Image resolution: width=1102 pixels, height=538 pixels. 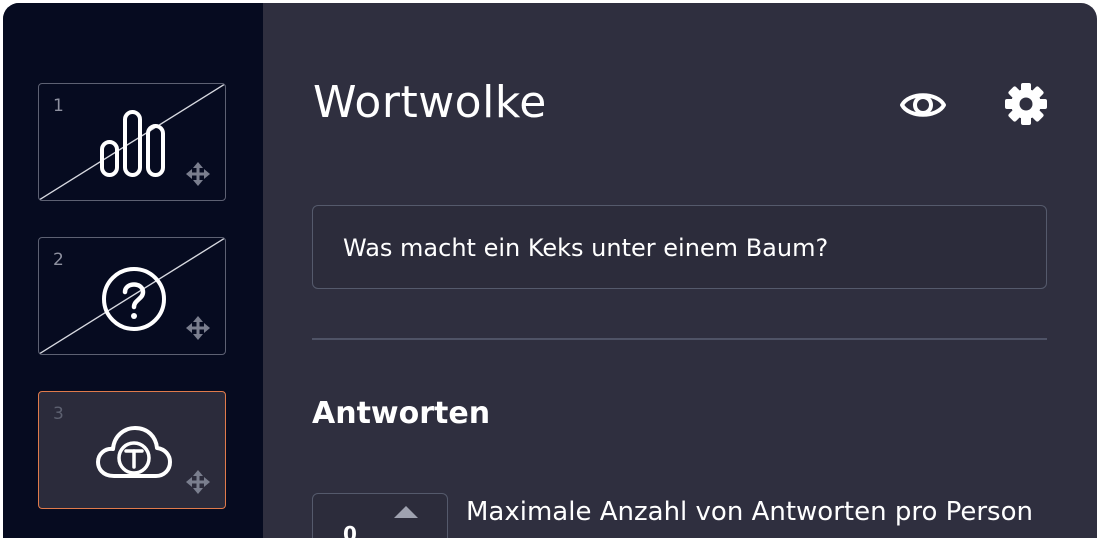 I want to click on question-input, so click(x=688, y=248).